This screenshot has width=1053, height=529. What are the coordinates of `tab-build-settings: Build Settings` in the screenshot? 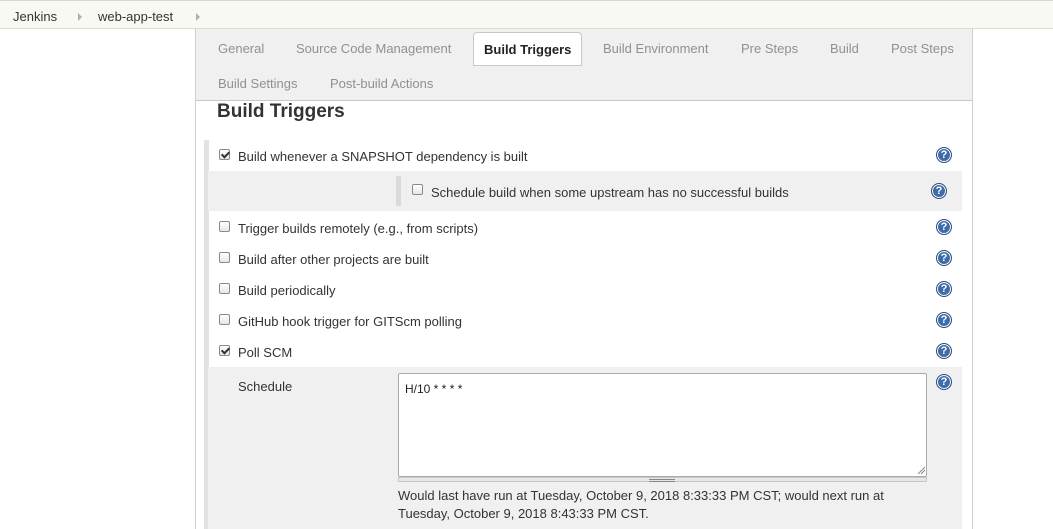 It's located at (258, 83).